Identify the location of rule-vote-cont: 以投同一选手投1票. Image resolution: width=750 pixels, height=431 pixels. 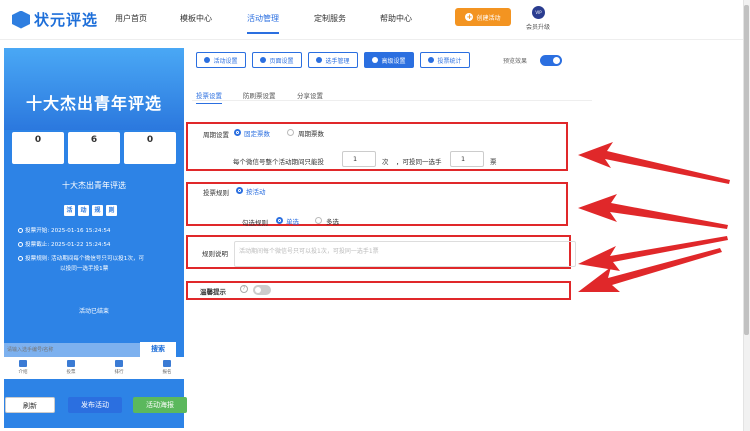
(84, 269).